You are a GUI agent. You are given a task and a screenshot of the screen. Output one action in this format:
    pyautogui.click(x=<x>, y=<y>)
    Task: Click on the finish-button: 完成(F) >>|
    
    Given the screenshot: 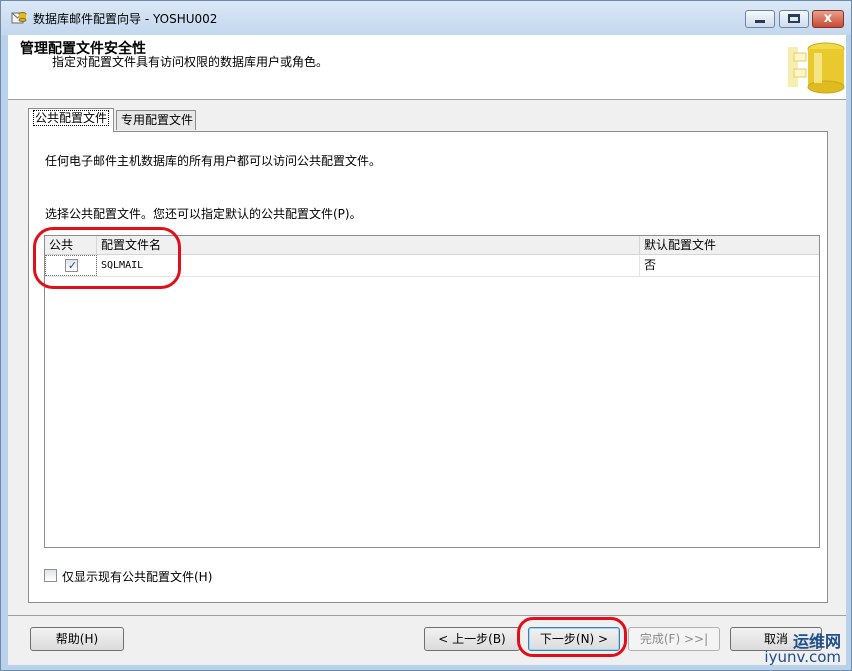 What is the action you would take?
    pyautogui.click(x=674, y=639)
    